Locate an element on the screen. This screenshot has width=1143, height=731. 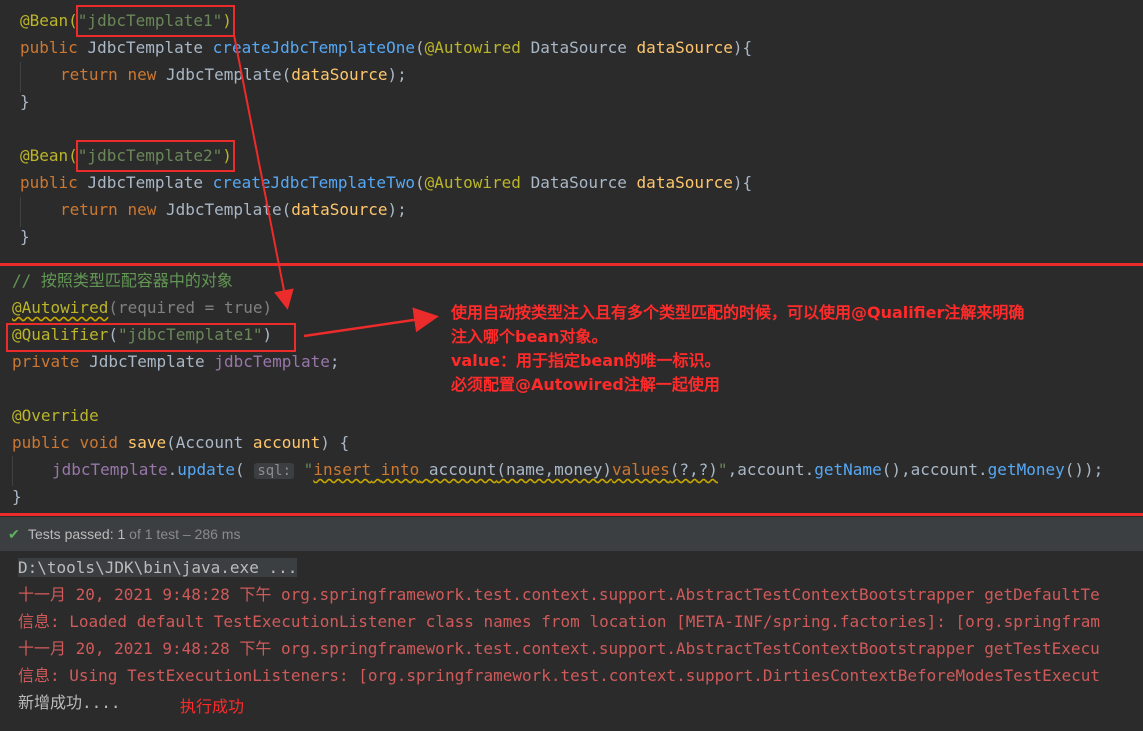
test-status-text: Tests passed: 1 of 1 test – 286 ms is located at coordinates (134, 534).